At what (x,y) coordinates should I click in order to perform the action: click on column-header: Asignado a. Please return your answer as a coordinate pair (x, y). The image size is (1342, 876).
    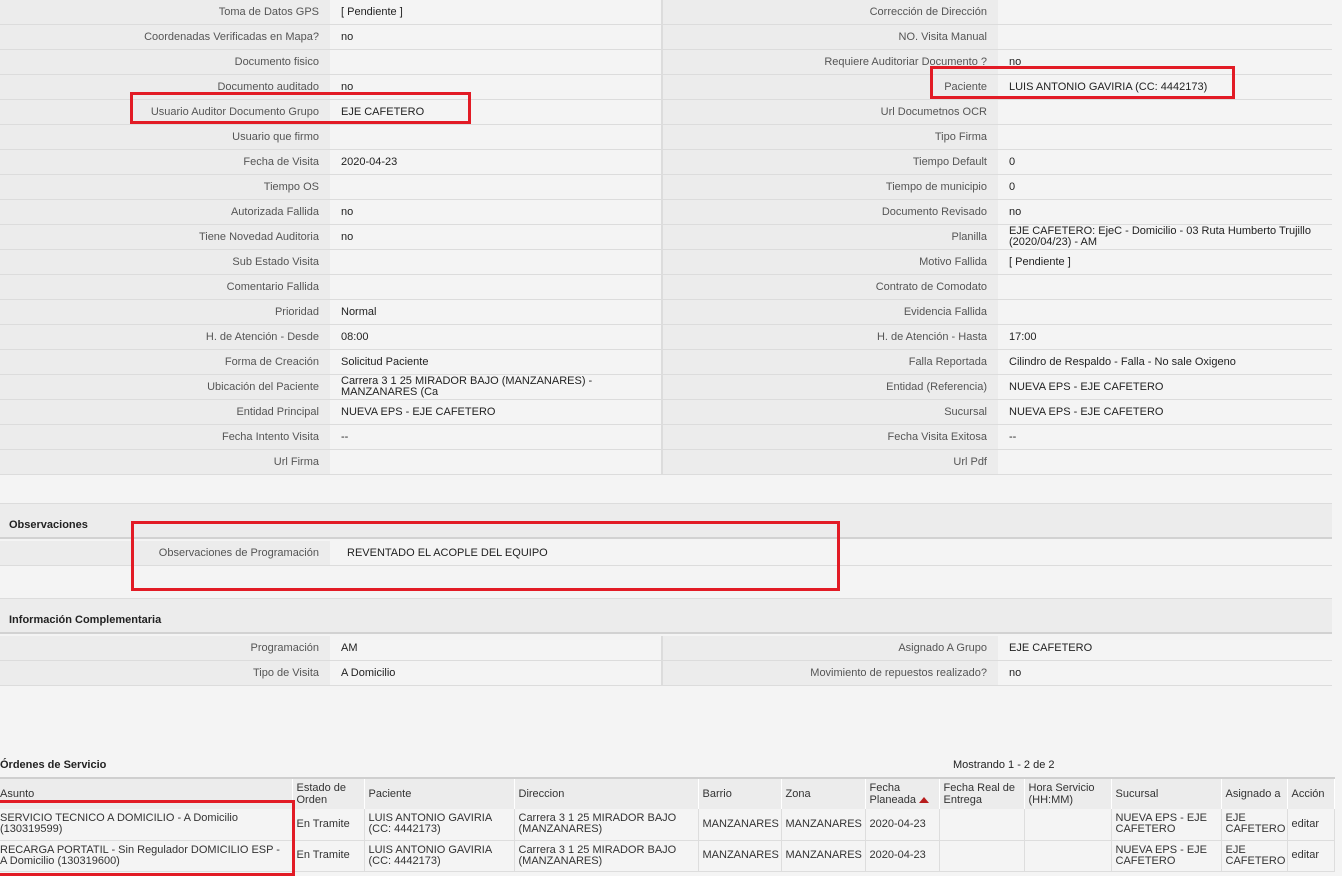
    Looking at the image, I should click on (1254, 793).